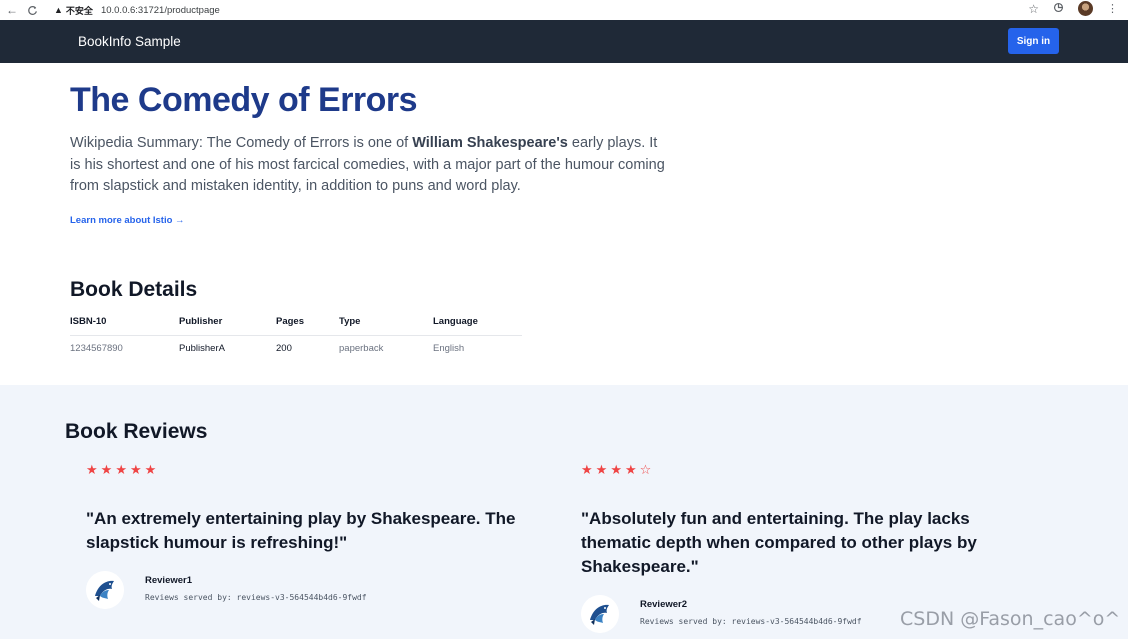  Describe the element at coordinates (307, 322) in the screenshot. I see `header-pages: Pages` at that location.